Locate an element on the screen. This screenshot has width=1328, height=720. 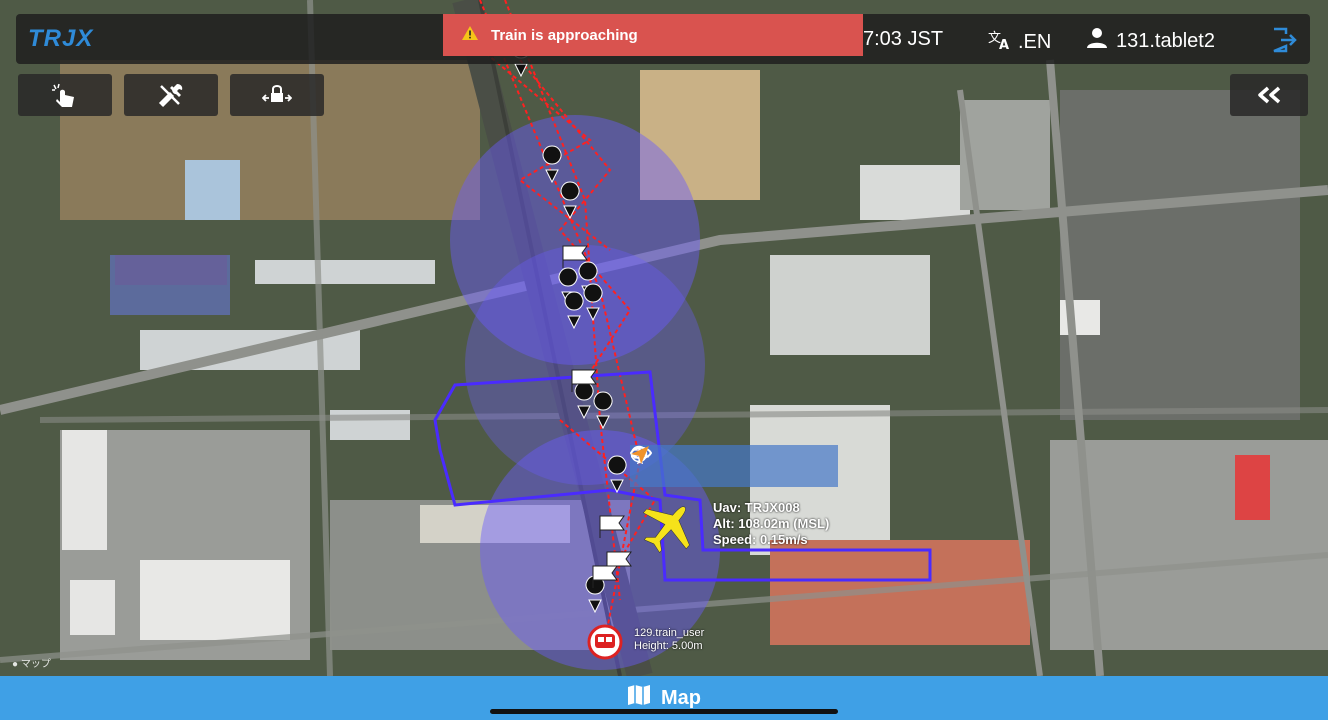
map-tab-label: Map is located at coordinates (681, 697).